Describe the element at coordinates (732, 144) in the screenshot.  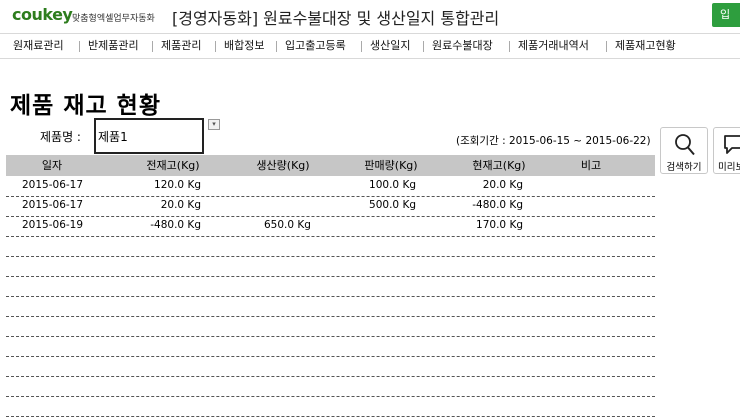
I see `preview-icon` at that location.